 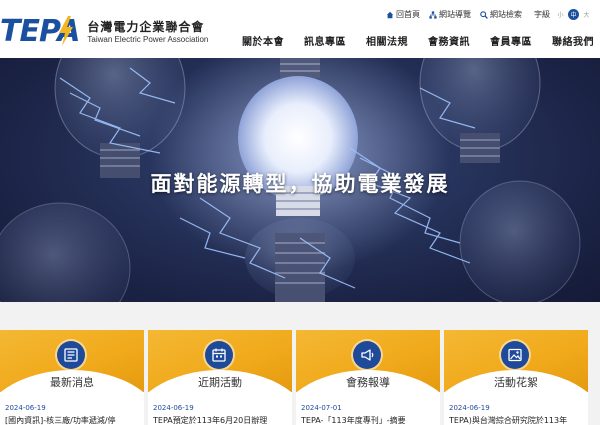 I want to click on home-icon, so click(x=390, y=14).